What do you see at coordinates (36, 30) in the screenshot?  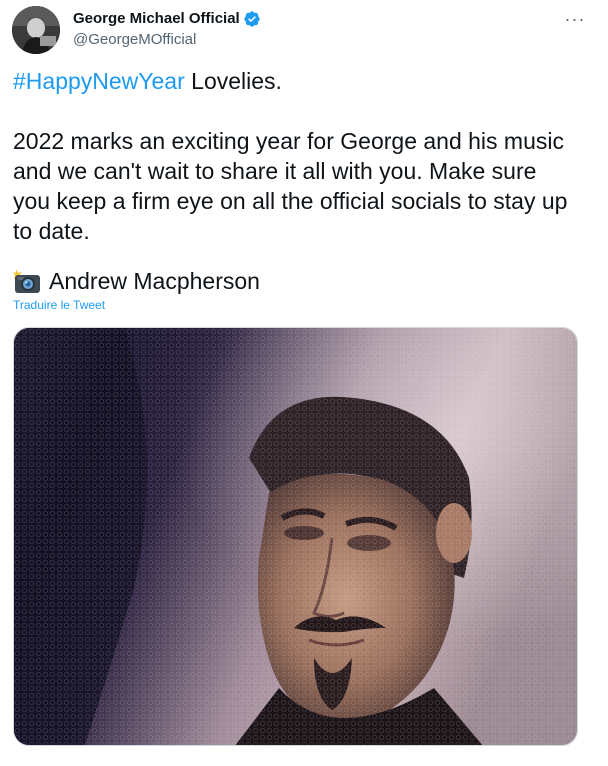 I see `profile-avatar` at bounding box center [36, 30].